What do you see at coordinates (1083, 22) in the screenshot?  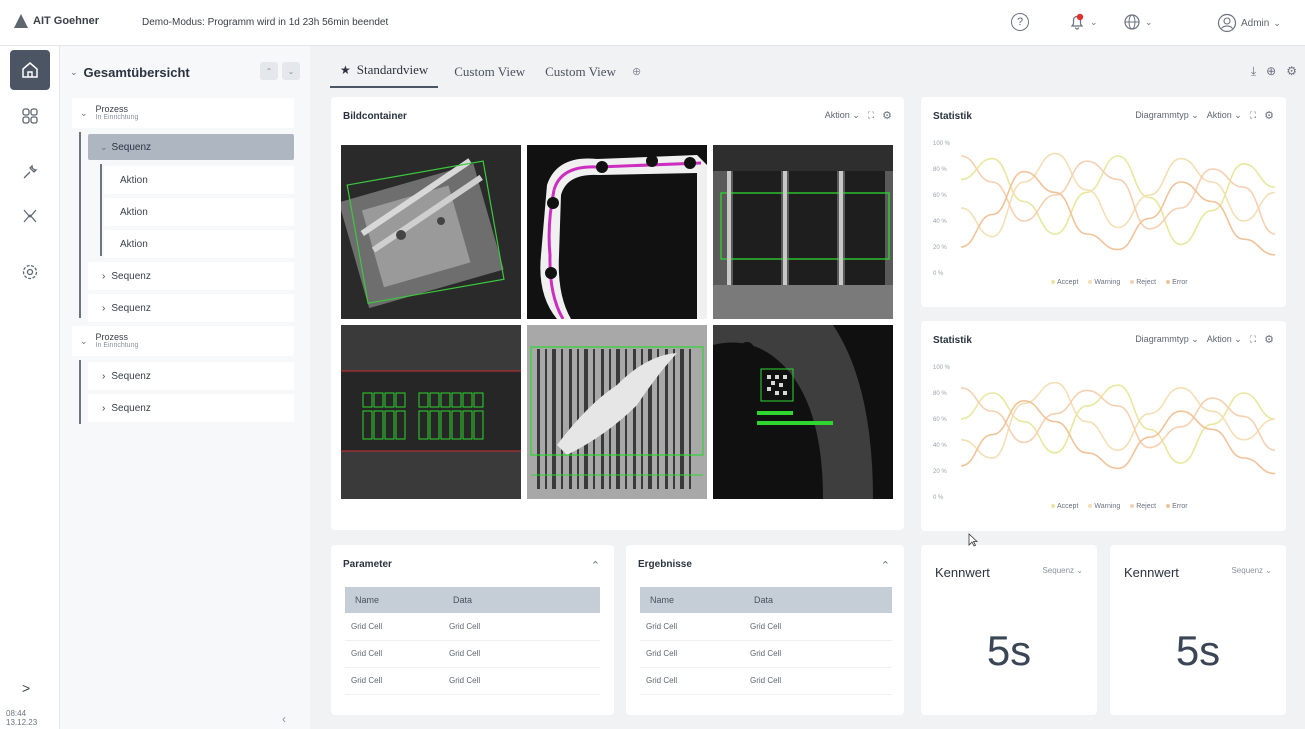 I see `notifications-button: ⌄` at bounding box center [1083, 22].